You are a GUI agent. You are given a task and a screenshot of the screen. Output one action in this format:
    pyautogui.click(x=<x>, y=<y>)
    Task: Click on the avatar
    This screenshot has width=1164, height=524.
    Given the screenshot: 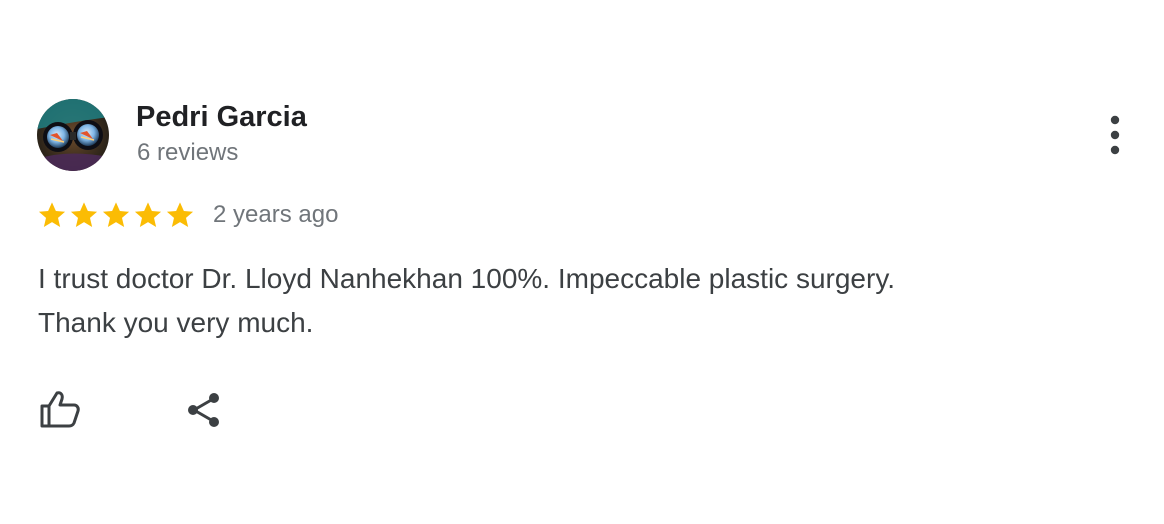 What is the action you would take?
    pyautogui.click(x=73, y=135)
    